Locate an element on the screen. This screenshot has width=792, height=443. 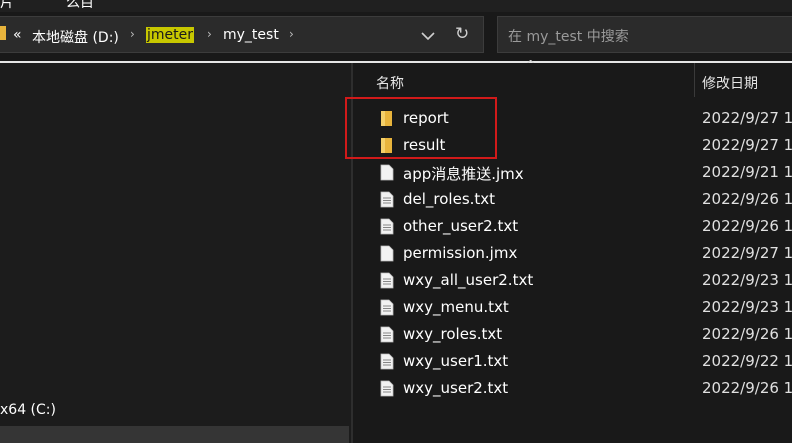
file-name: app消息推送.jmx is located at coordinates (463, 174).